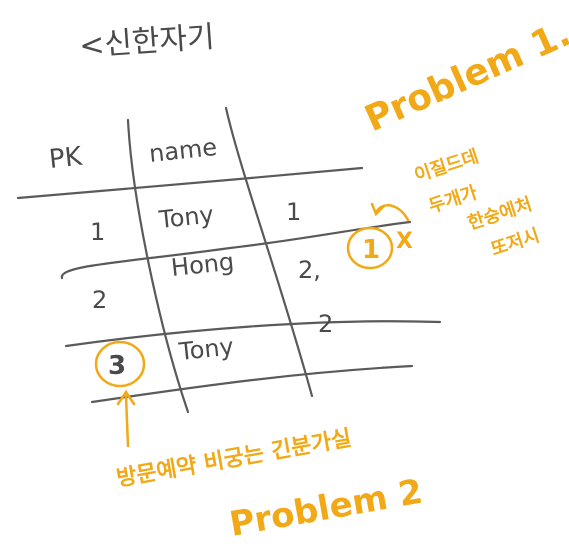 The image size is (569, 548). I want to click on problem1-note-line1: 이질드데, so click(446, 166).